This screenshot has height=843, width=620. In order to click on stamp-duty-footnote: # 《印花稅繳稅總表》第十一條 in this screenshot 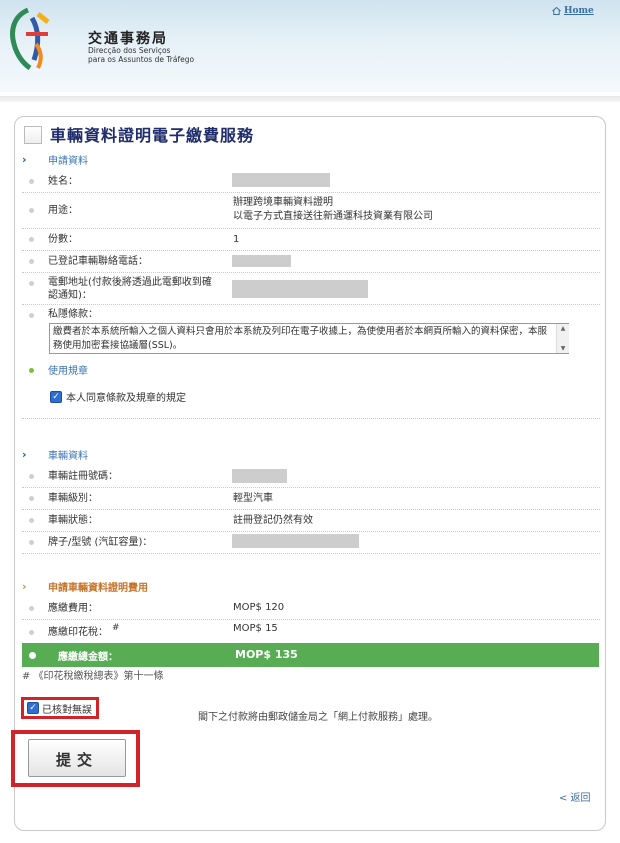, I will do `click(93, 676)`.